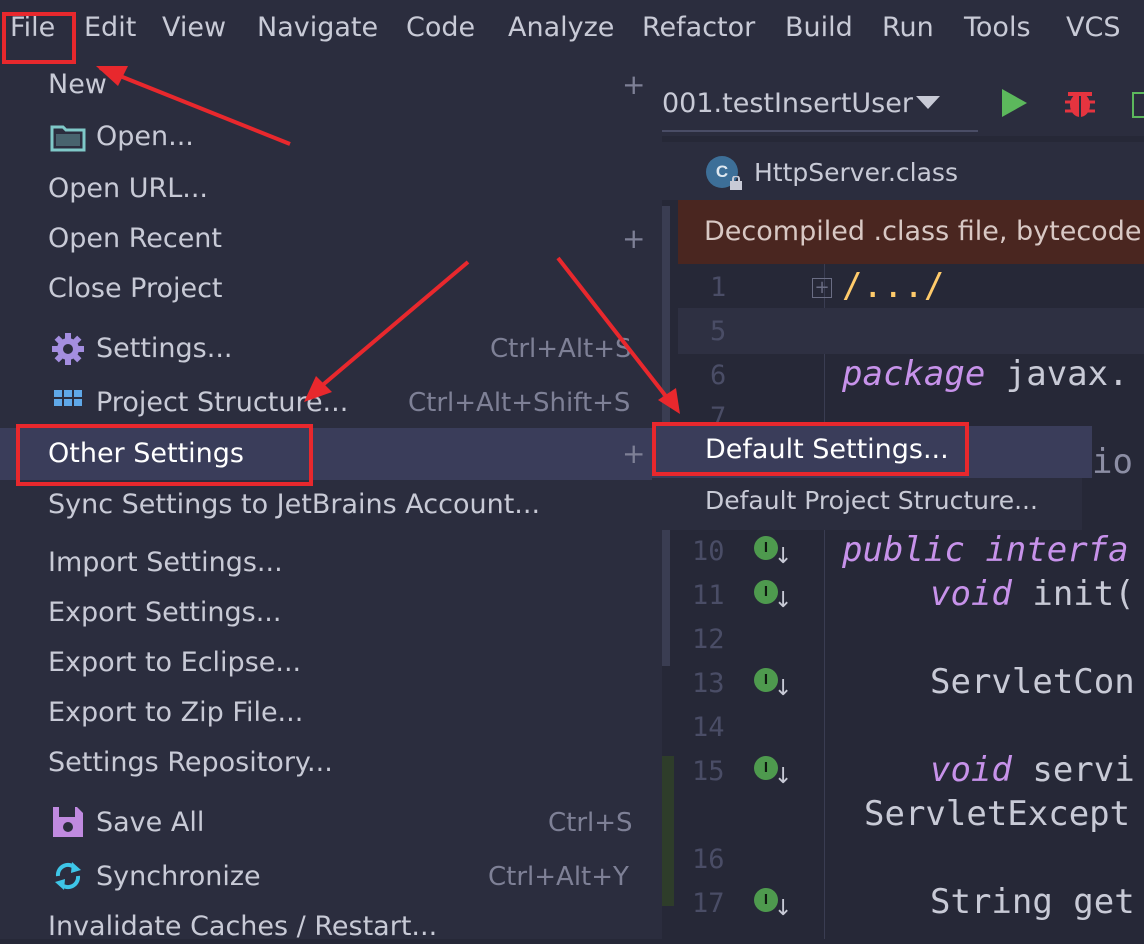 This screenshot has height=944, width=1144. What do you see at coordinates (77, 85) in the screenshot?
I see `menu-item-new: New` at bounding box center [77, 85].